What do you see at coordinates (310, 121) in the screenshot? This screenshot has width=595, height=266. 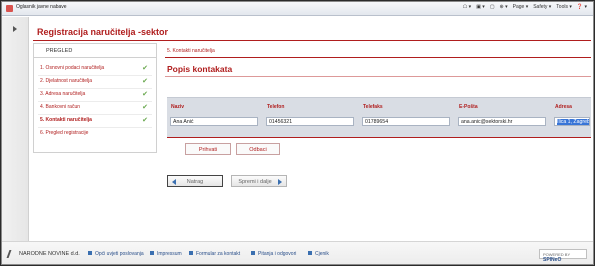 I see `contact-phone-field: 01456321` at bounding box center [310, 121].